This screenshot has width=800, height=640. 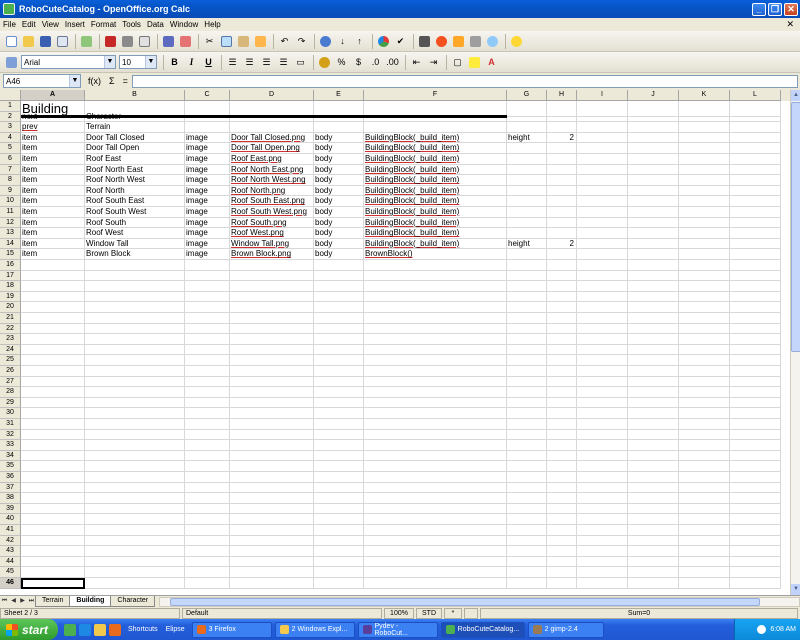 I want to click on cell-f14: BuildingBlock(_build_item), so click(x=435, y=244).